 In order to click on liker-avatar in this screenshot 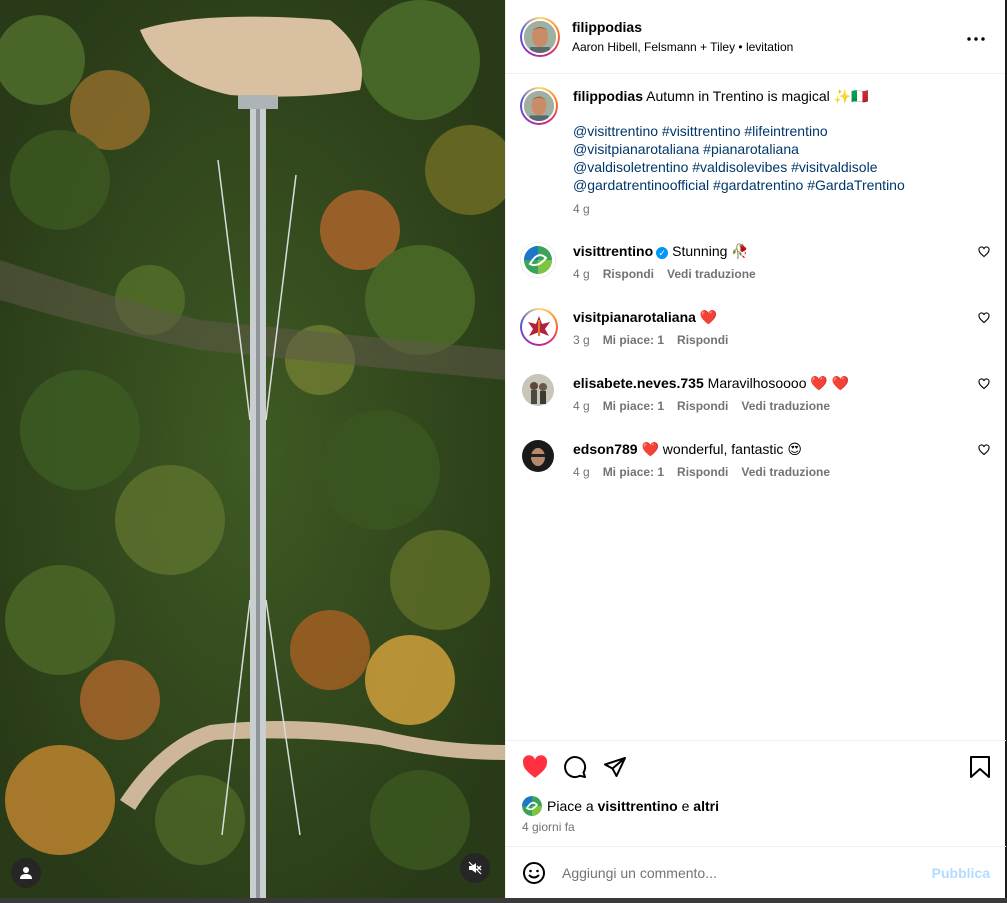, I will do `click(532, 806)`.